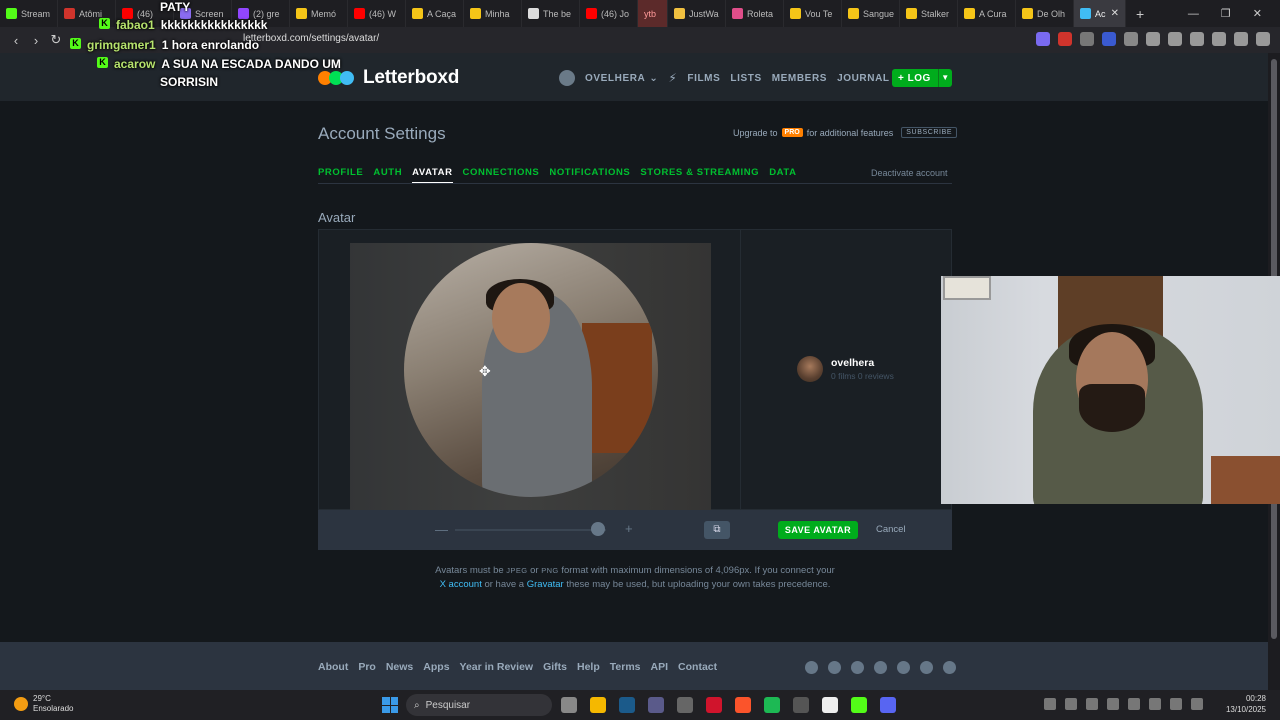 Image resolution: width=1280 pixels, height=720 pixels. What do you see at coordinates (1241, 39) in the screenshot?
I see `shield-icon` at bounding box center [1241, 39].